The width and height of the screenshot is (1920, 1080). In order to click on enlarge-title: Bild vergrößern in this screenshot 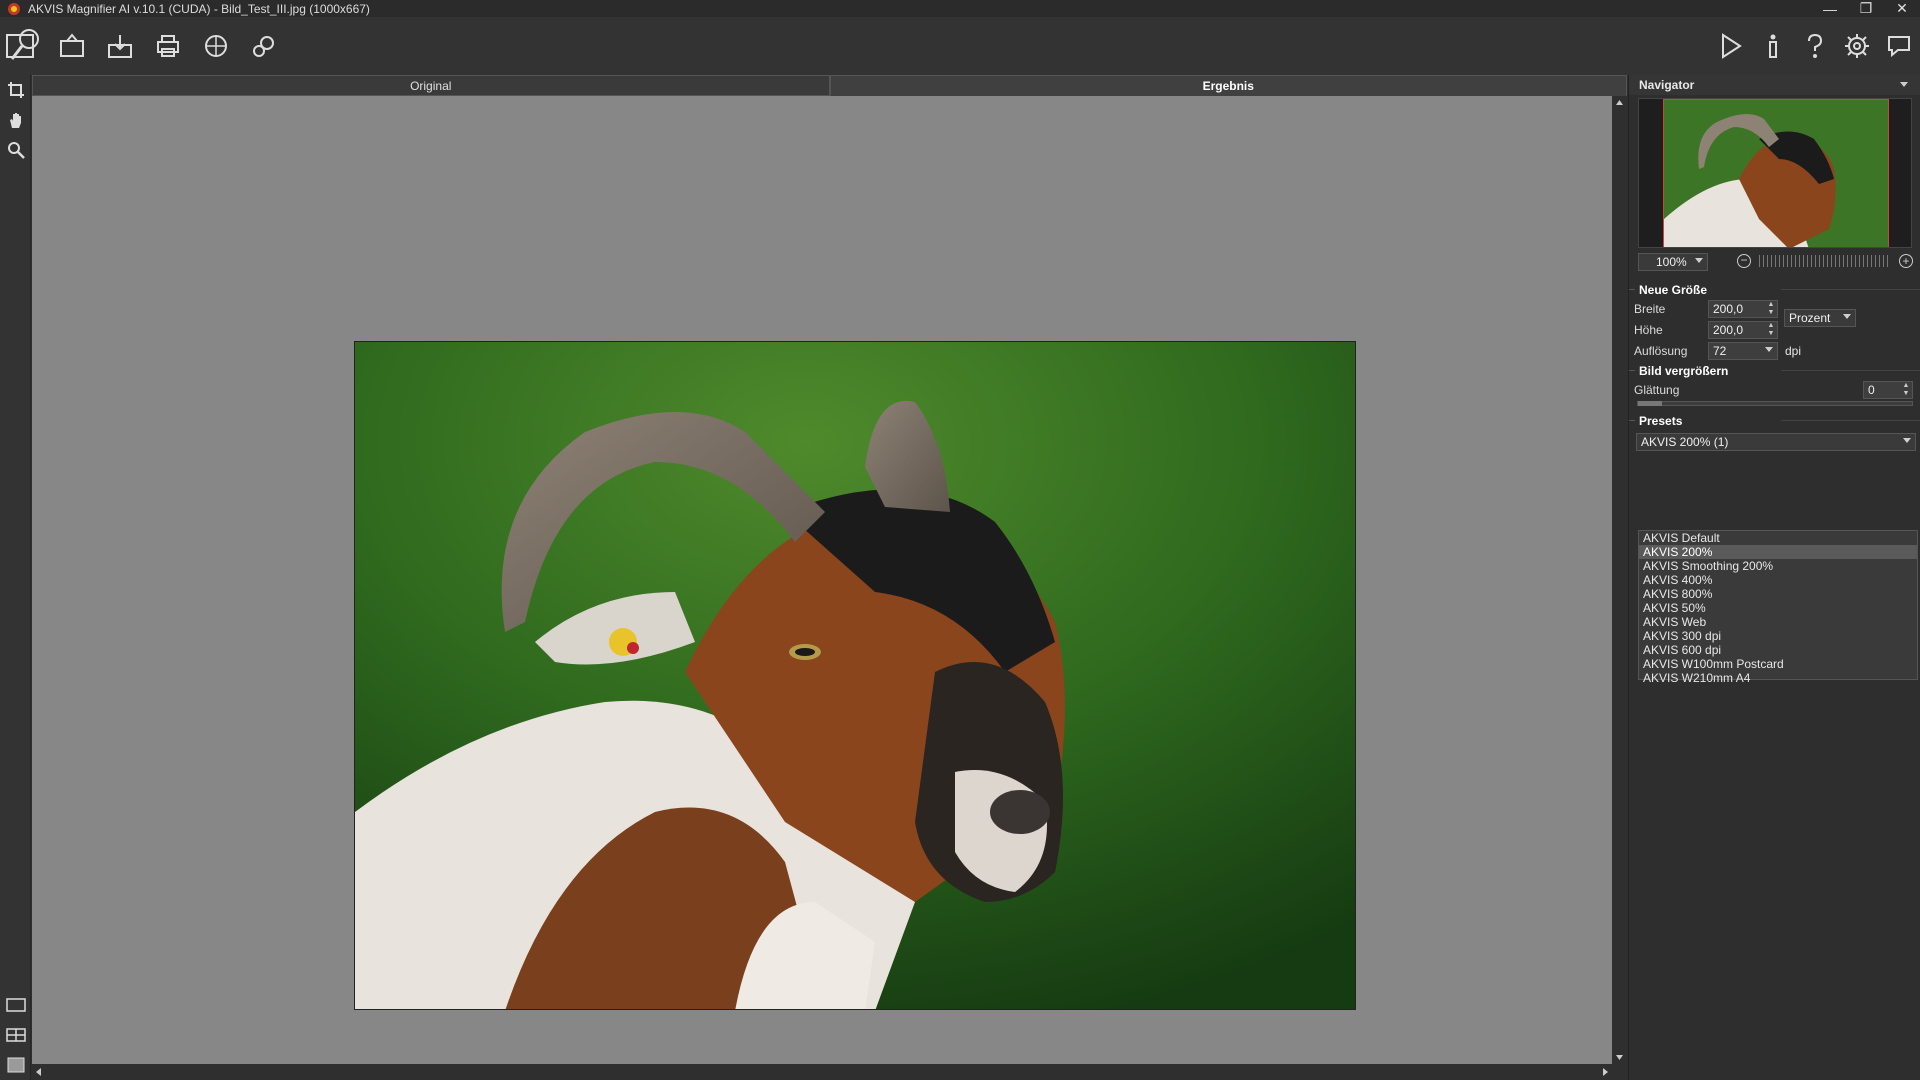, I will do `click(1774, 370)`.